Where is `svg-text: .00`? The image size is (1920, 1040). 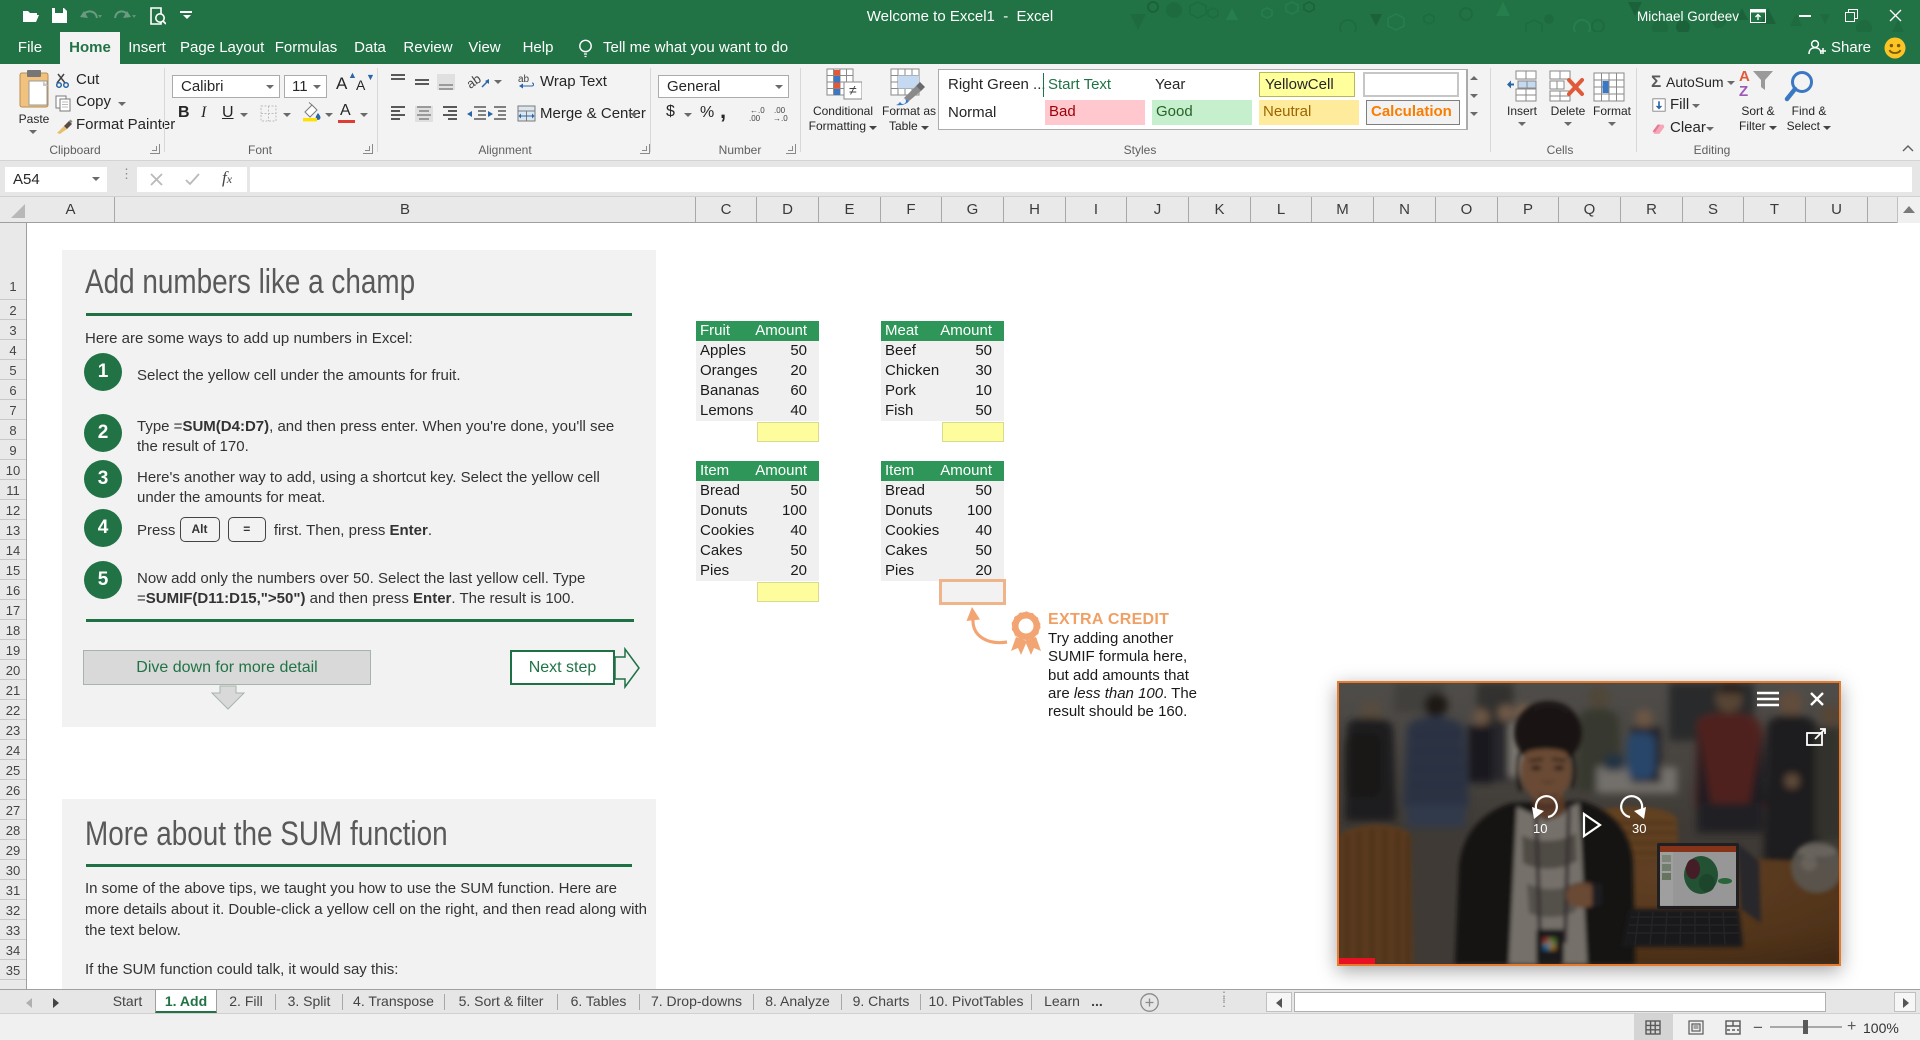
svg-text: .00 is located at coordinates (755, 118).